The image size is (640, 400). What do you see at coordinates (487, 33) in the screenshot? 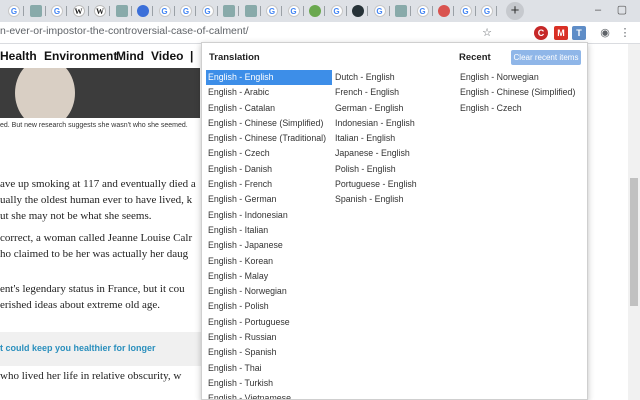
I see `bookmark-star-icon: ☆` at bounding box center [487, 33].